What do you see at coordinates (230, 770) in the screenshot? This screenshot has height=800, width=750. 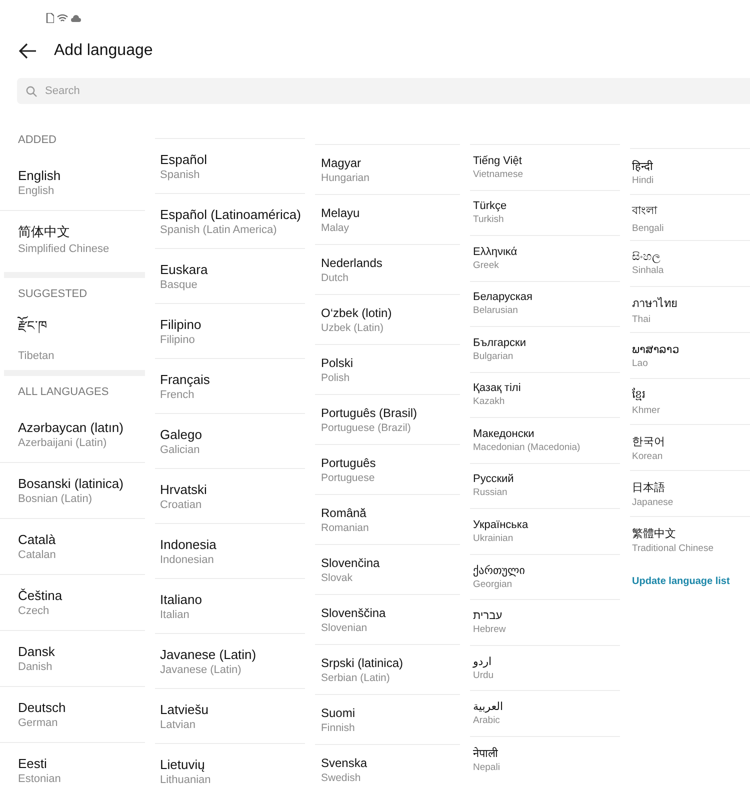 I see `language-item: Lietuvių Lithuanian` at bounding box center [230, 770].